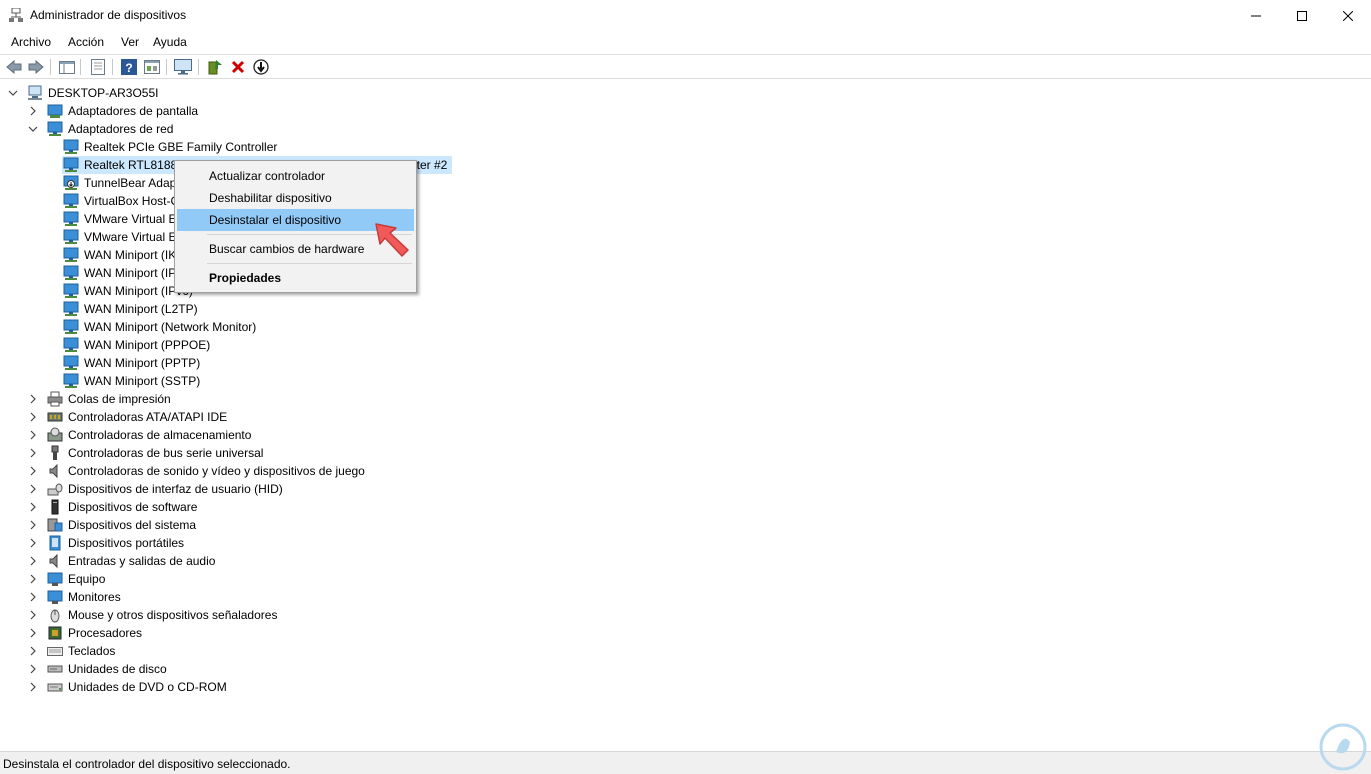  What do you see at coordinates (122, 201) in the screenshot?
I see `device-item: VirtualBox Host-C` at bounding box center [122, 201].